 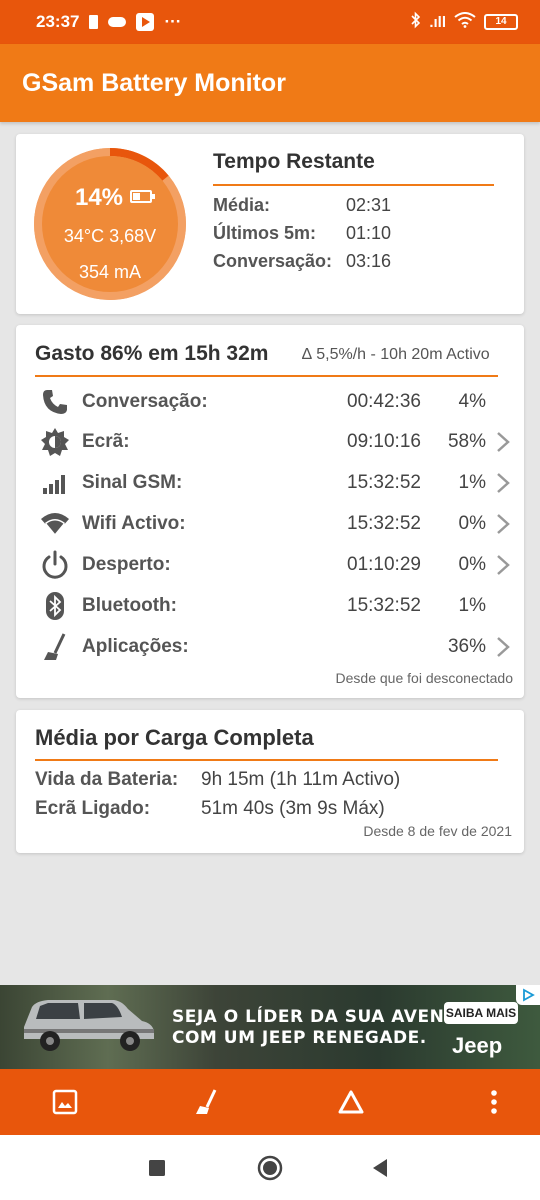 What do you see at coordinates (270, 402) in the screenshot?
I see `usage-row-call: Conversação: 00:42:36 4%` at bounding box center [270, 402].